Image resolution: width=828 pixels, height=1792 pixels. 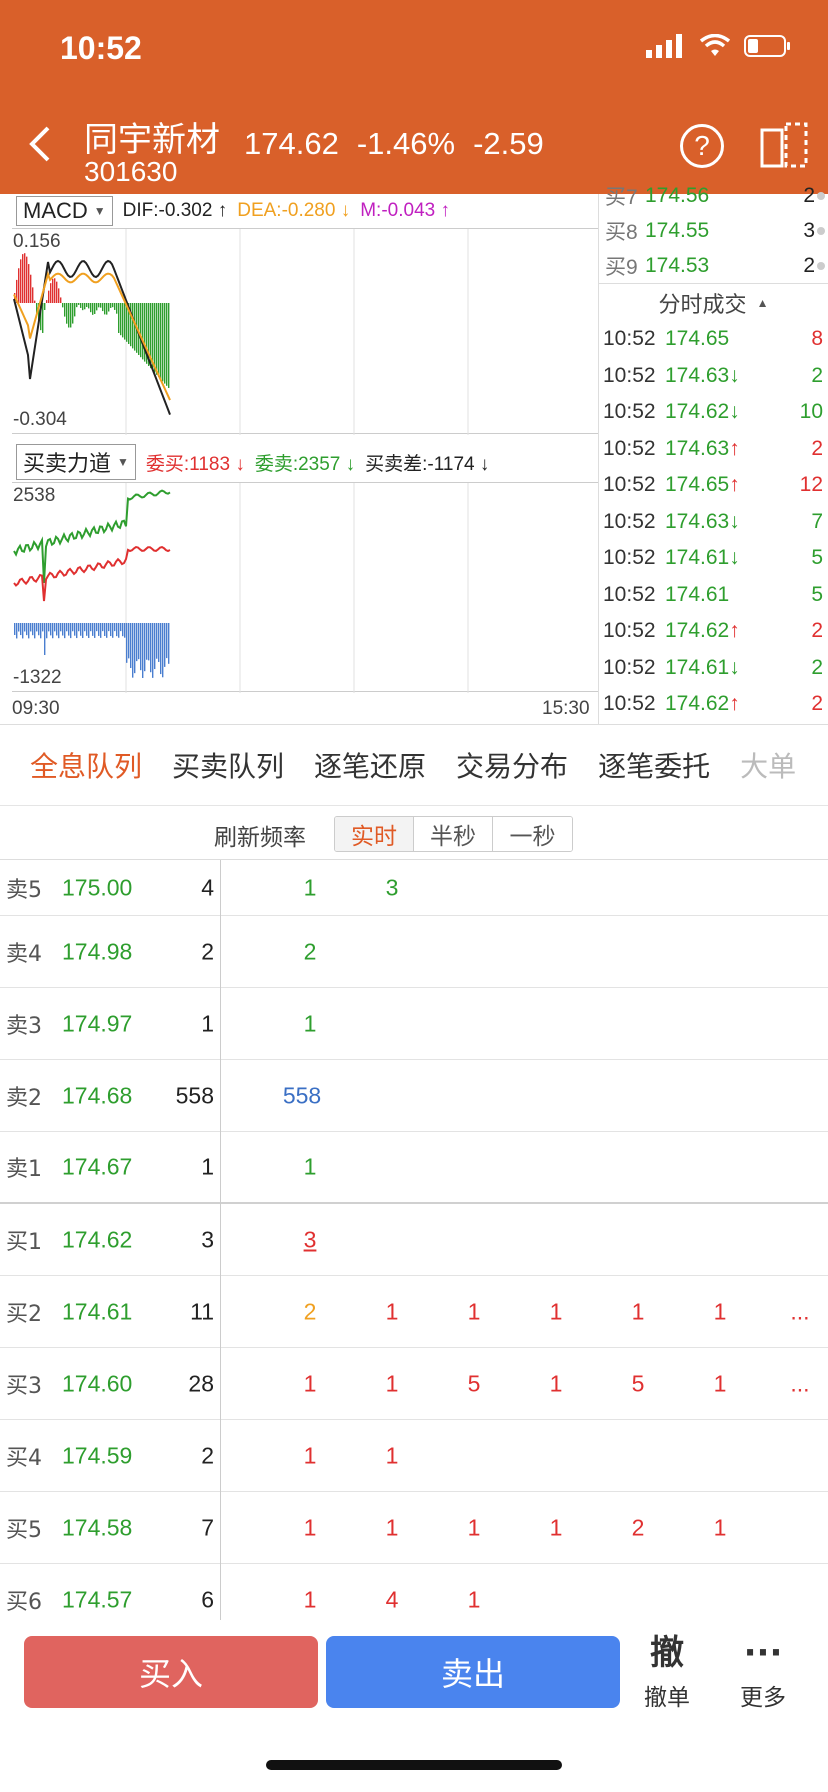 I want to click on queue-volume: 558, so click(x=194, y=1095).